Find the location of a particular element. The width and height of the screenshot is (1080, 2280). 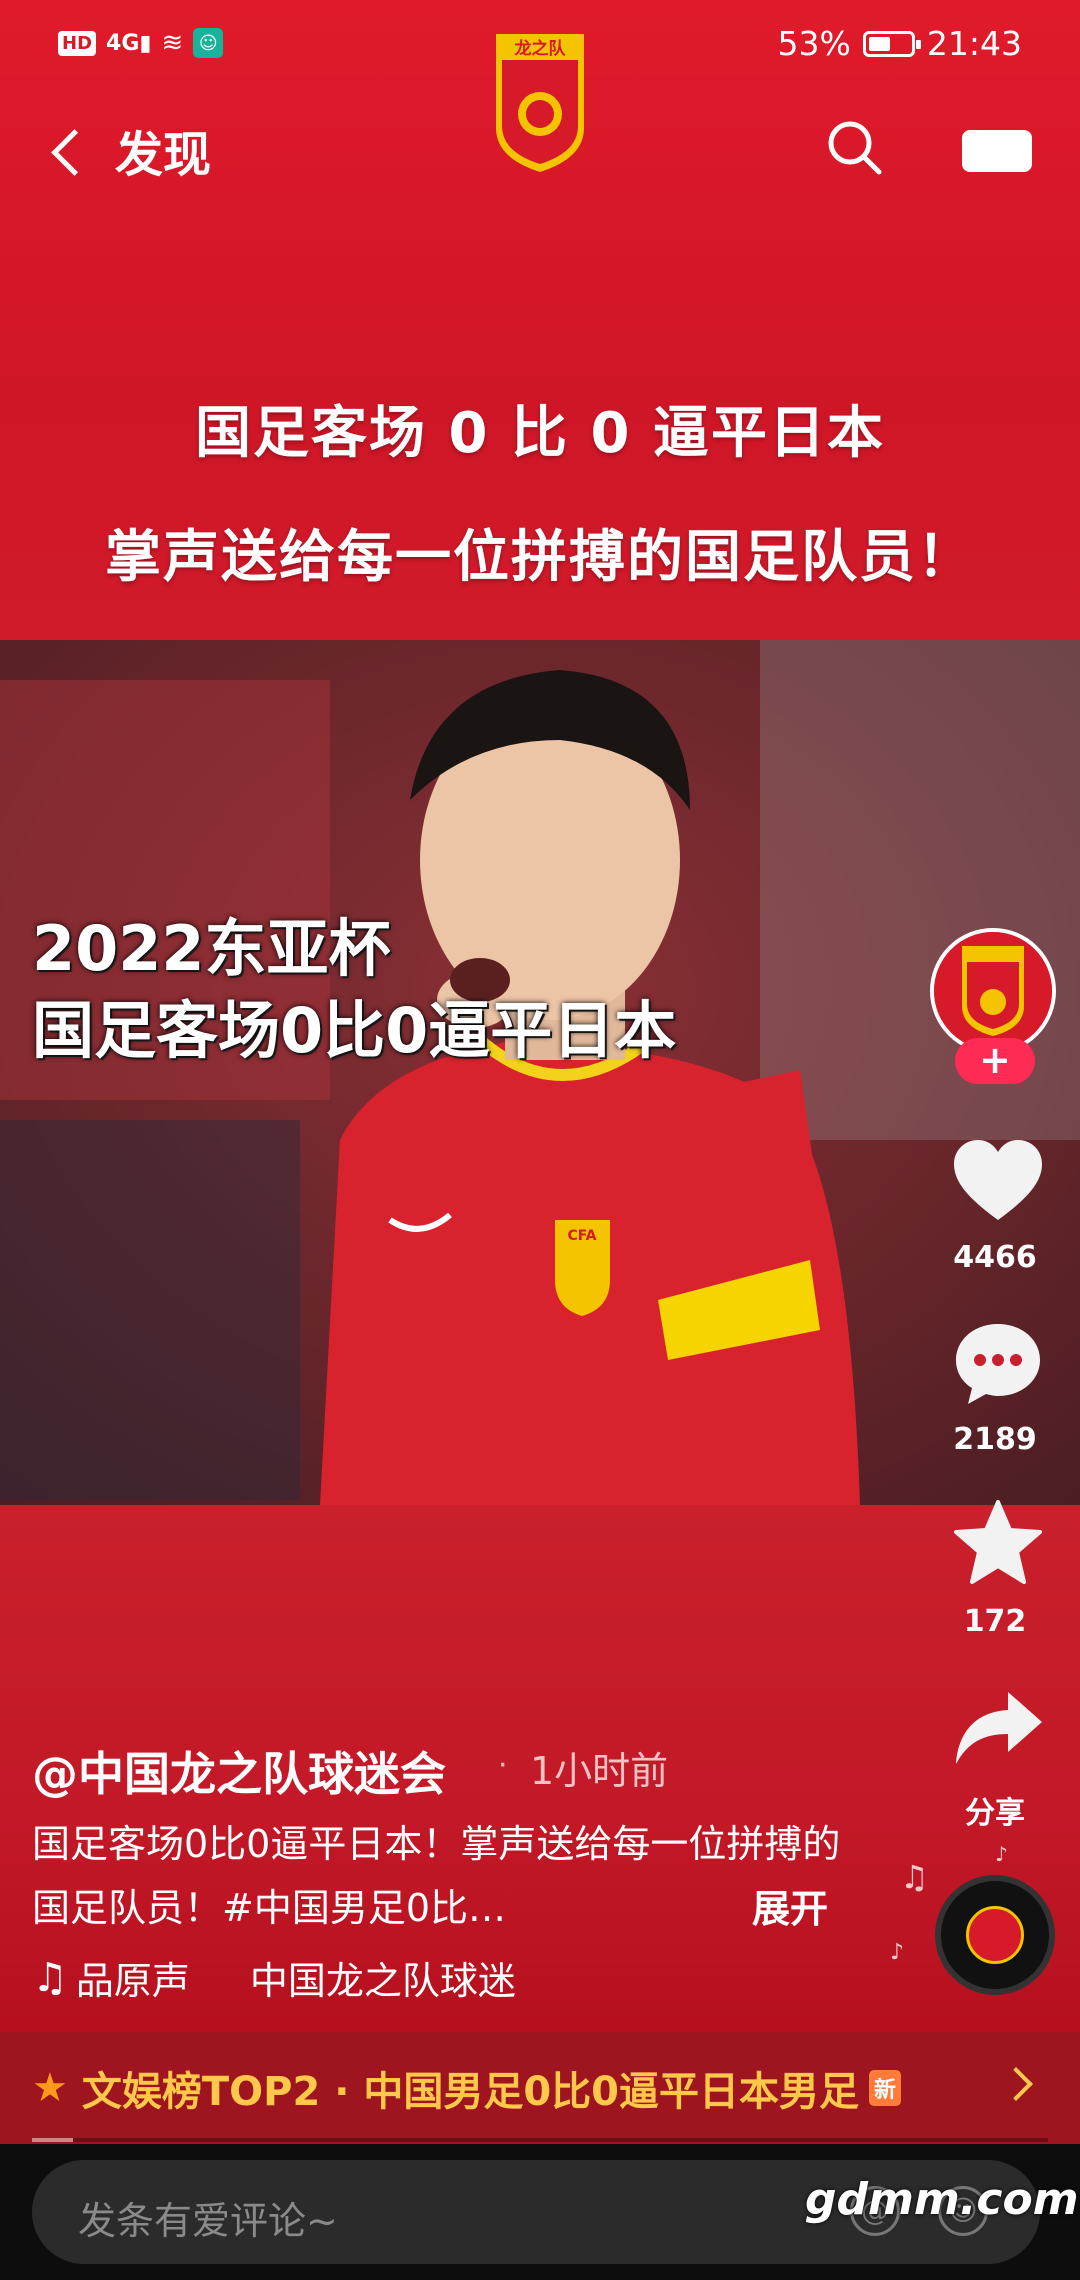

video-caption-line2: 国足客场0比0逼平日本 is located at coordinates (354, 1030).